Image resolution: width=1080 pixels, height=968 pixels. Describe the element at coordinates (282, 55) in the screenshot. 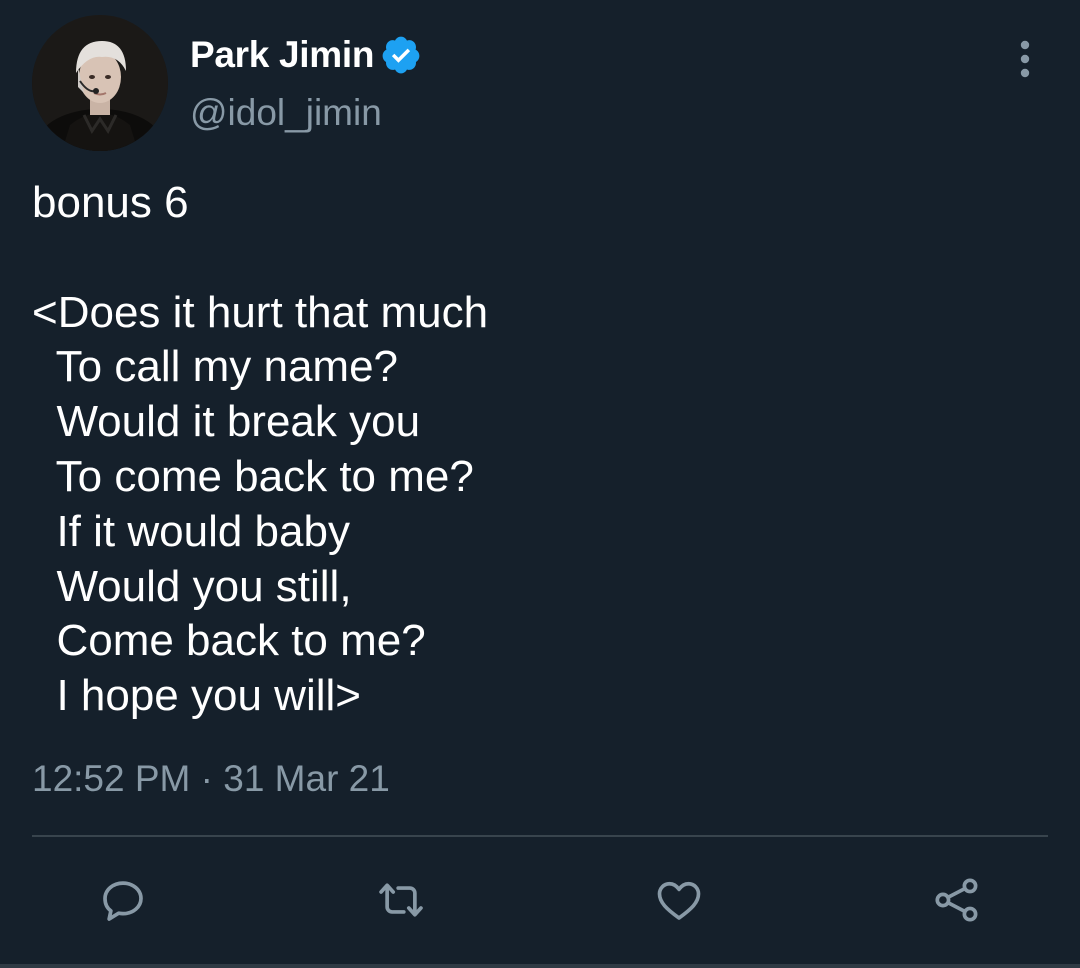

I see `author-display-name: Park Jimin` at that location.